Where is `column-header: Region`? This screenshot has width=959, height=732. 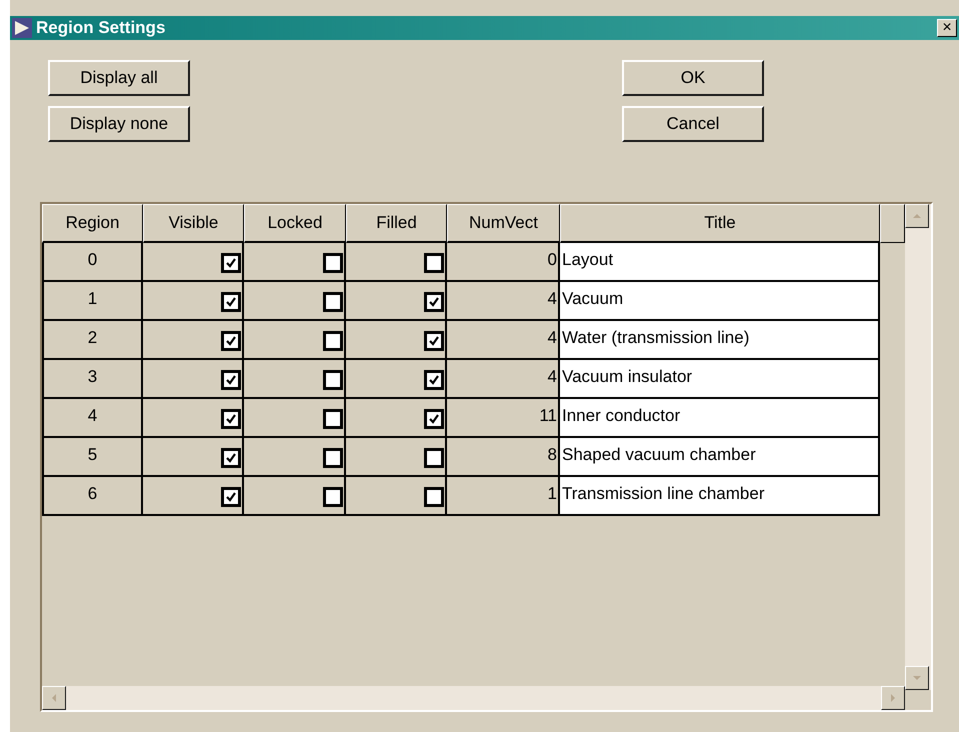
column-header: Region is located at coordinates (92, 223).